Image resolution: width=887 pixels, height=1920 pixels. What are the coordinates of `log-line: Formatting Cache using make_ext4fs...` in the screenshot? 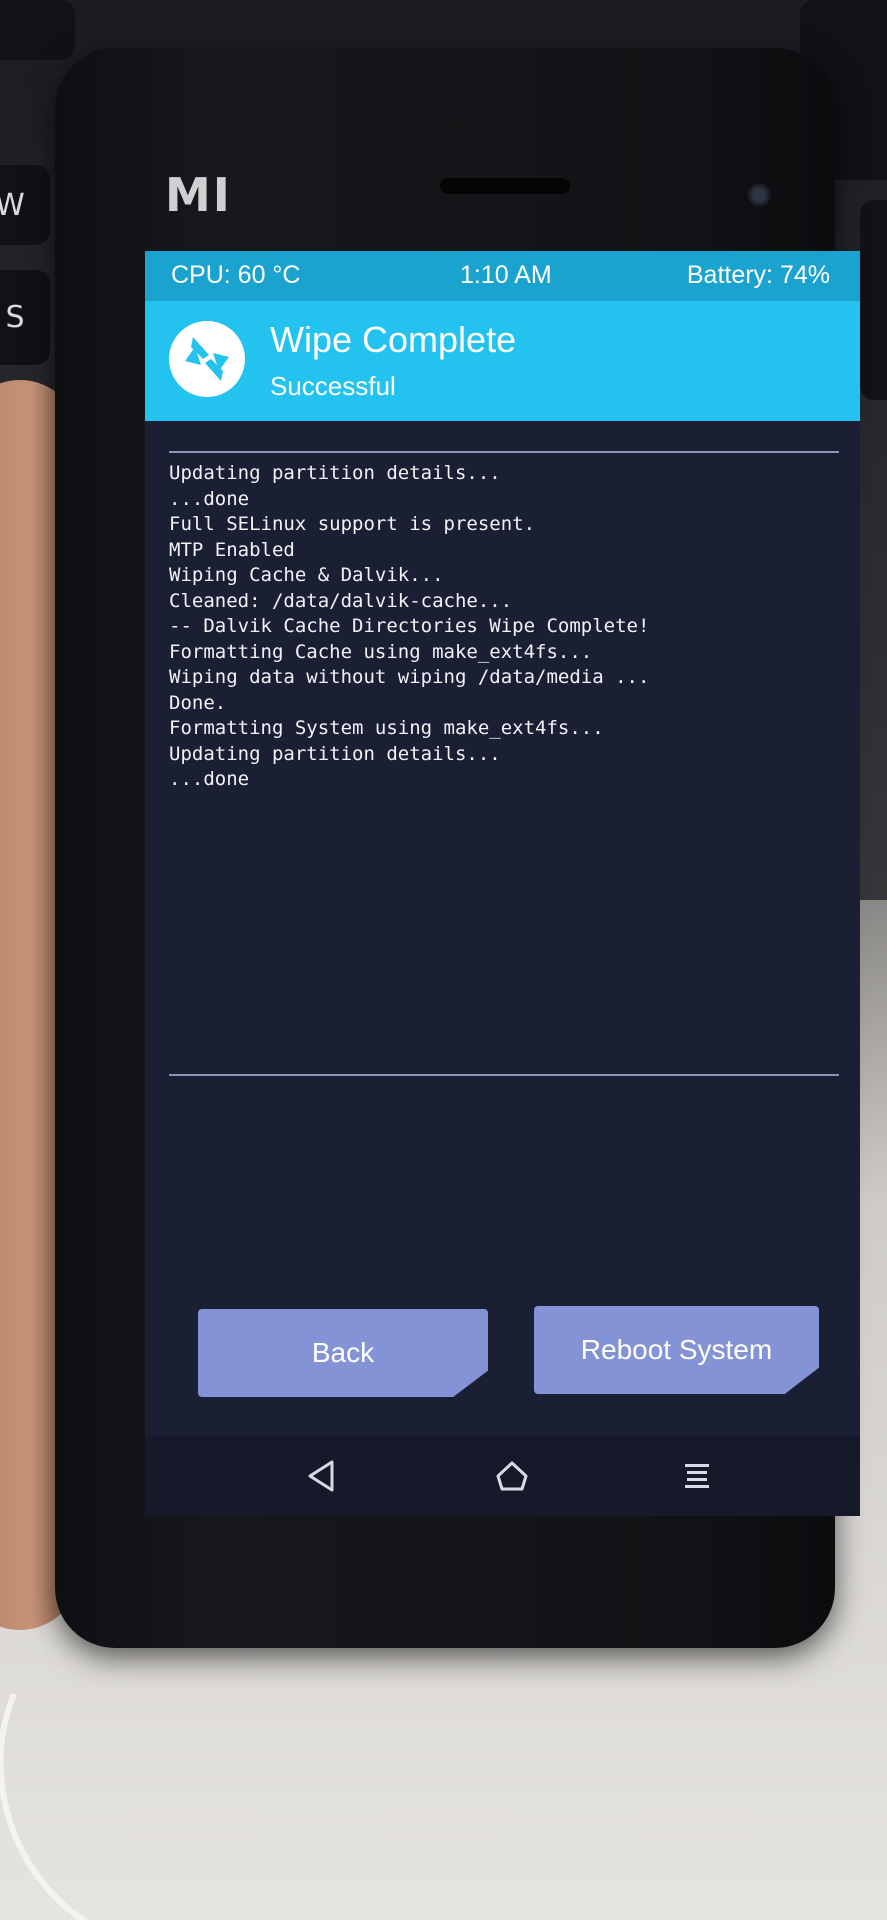 It's located at (381, 651).